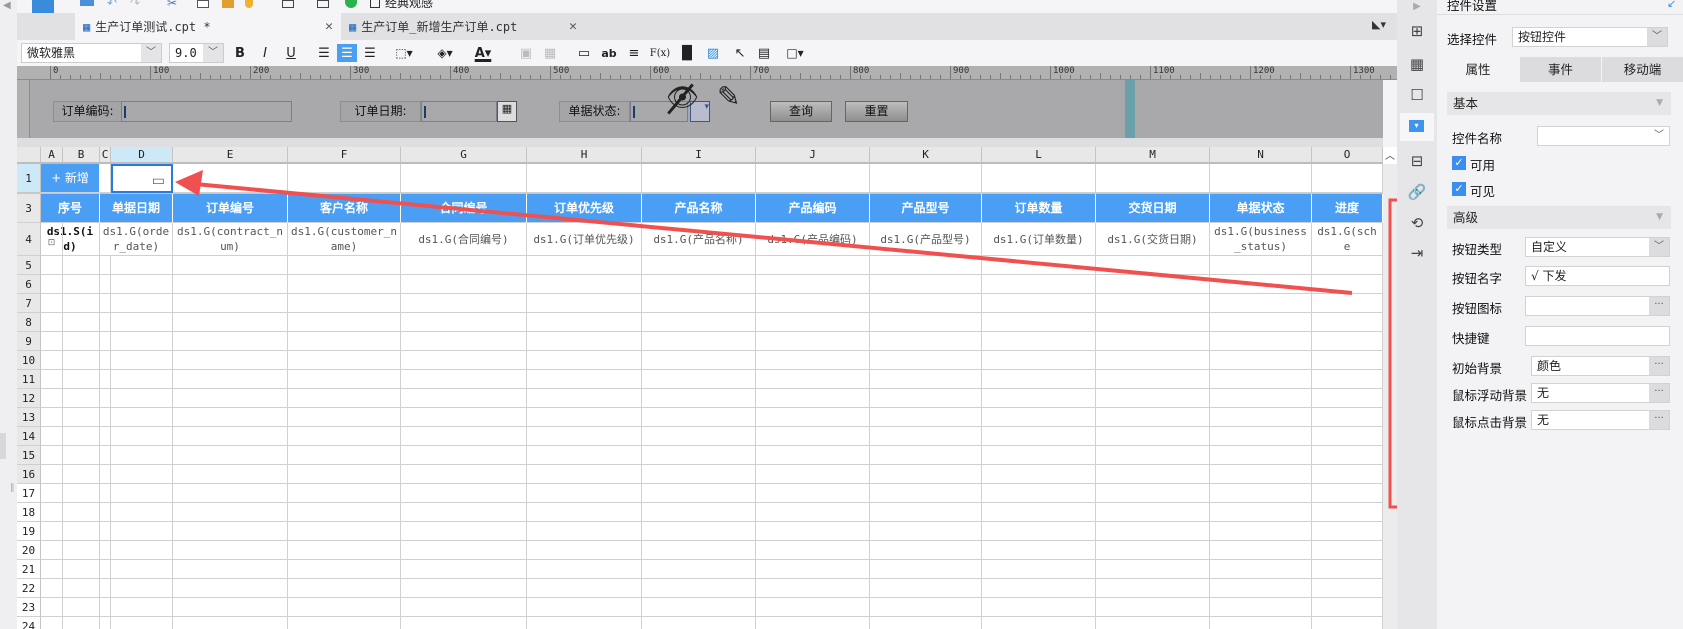 The image size is (1683, 629). I want to click on dock-icon: ↙, so click(1671, 5).